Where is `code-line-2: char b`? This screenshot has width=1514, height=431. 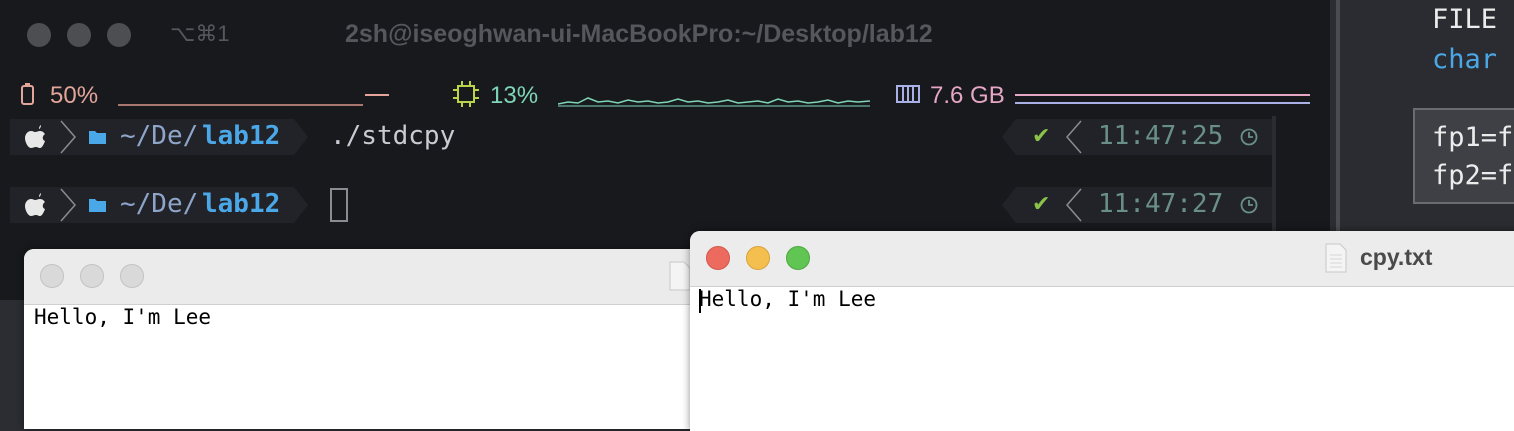
code-line-2: char b is located at coordinates (1473, 59).